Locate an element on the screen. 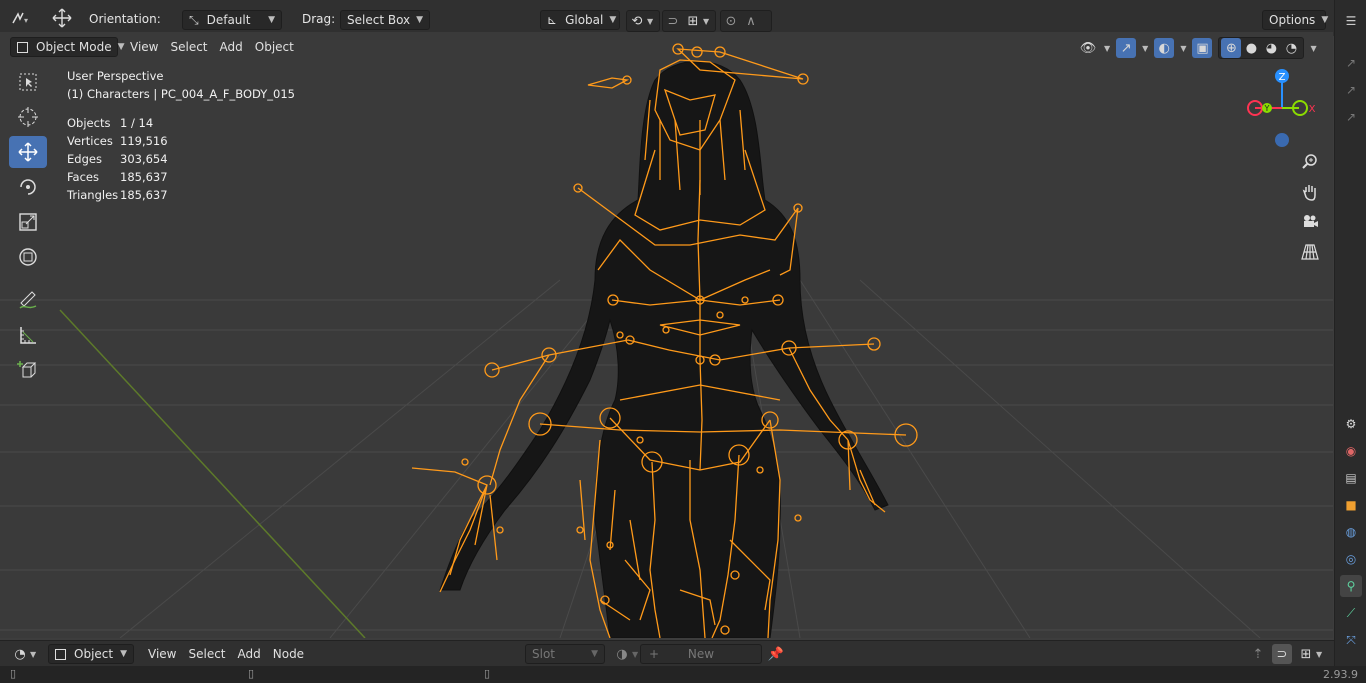 The width and height of the screenshot is (1366, 683). chevron-down-icon: ▼ is located at coordinates (420, 20).